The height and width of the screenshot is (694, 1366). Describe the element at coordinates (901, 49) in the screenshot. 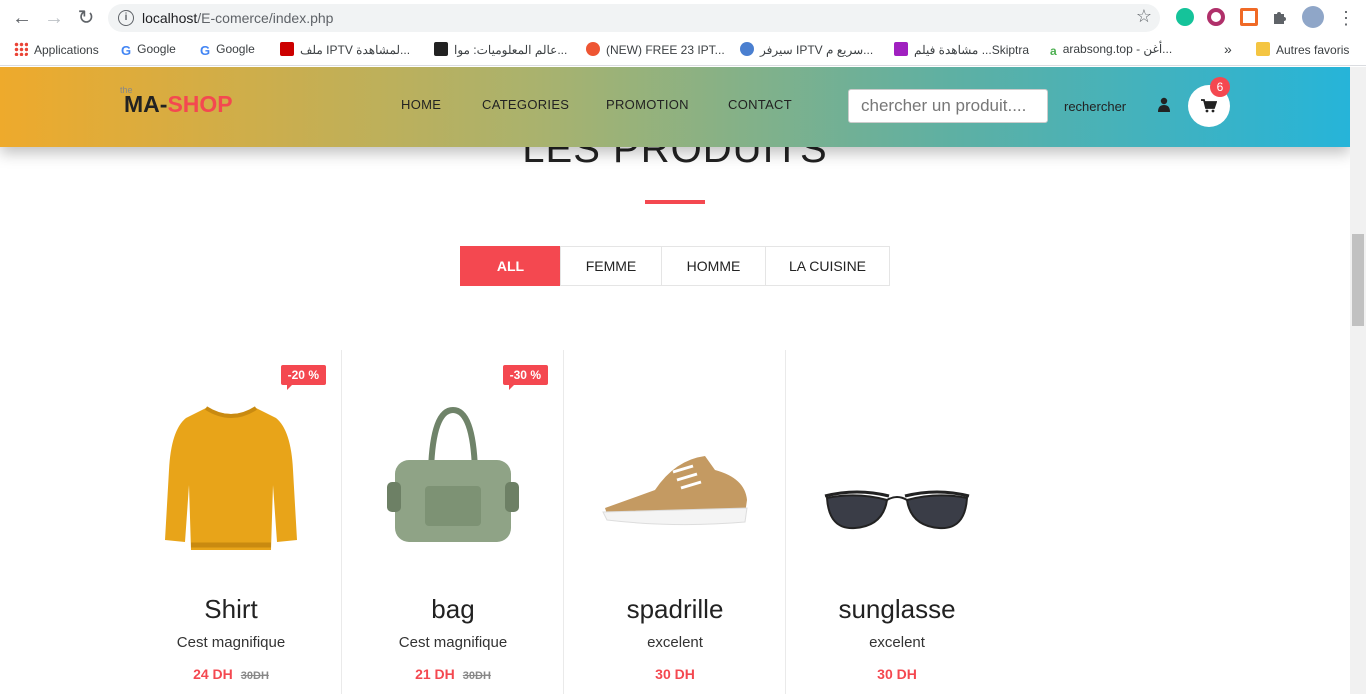

I see `youtube-icon` at that location.